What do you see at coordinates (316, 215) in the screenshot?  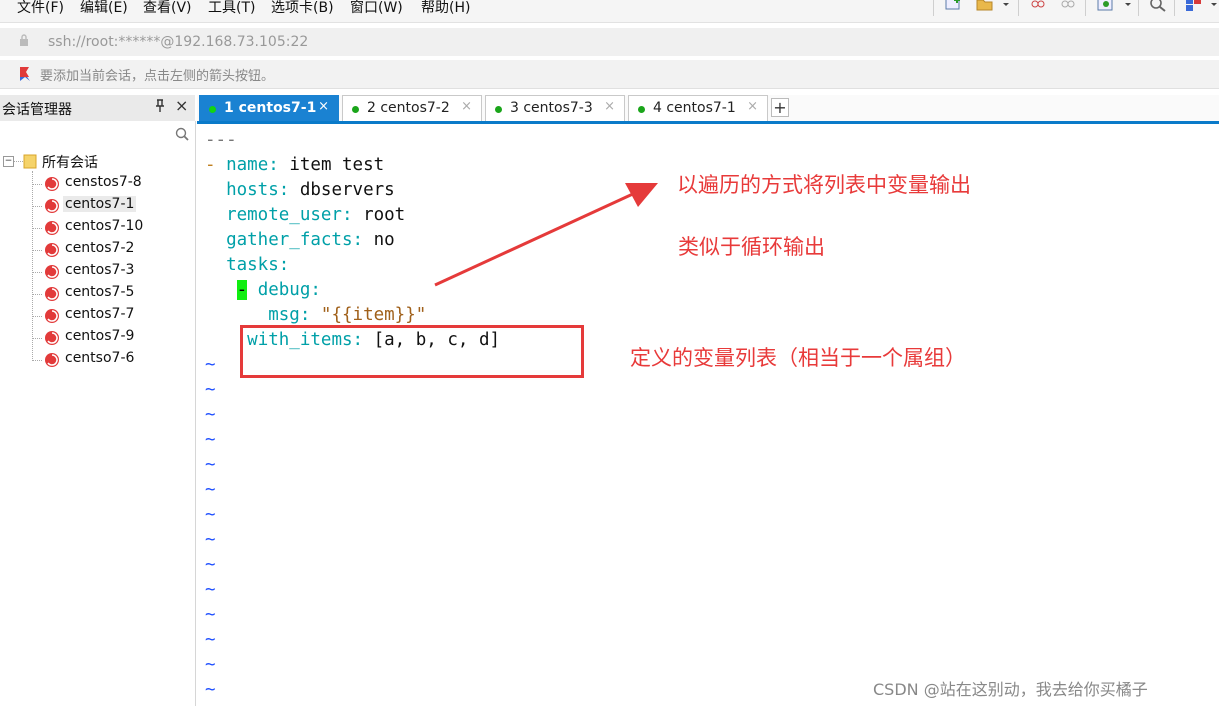 I see `code-line: remote_user: root` at bounding box center [316, 215].